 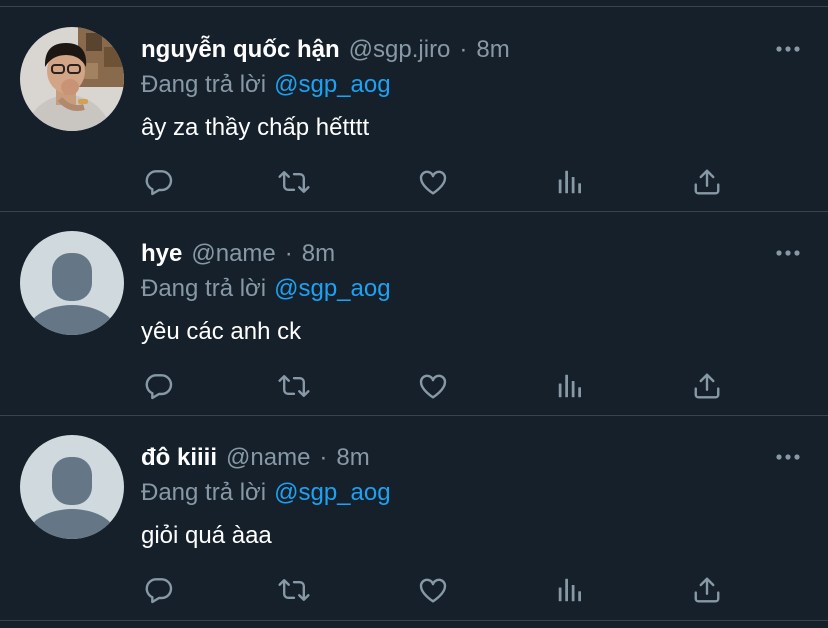 I want to click on user-handle: @sgp.jiro, so click(x=400, y=50).